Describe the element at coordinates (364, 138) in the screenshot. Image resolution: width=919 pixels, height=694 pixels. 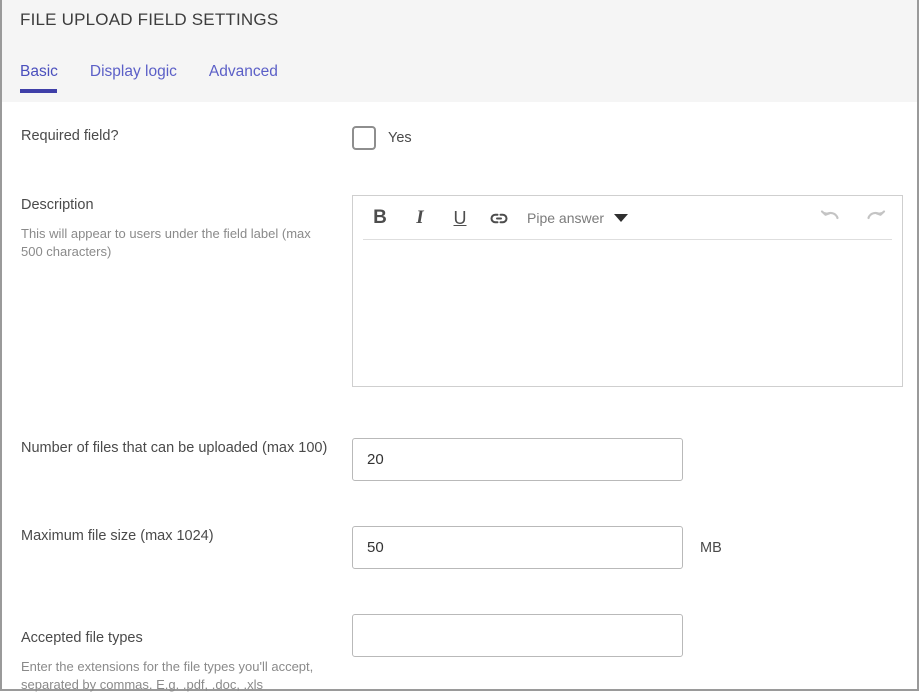
I see `required-field-checkbox` at that location.